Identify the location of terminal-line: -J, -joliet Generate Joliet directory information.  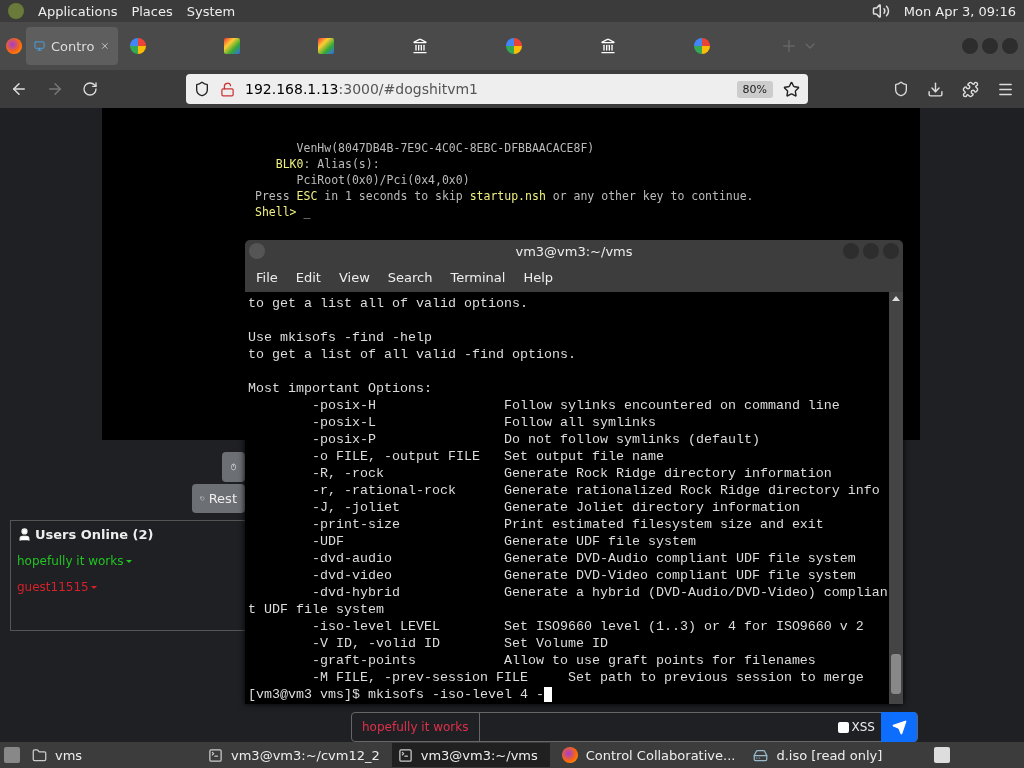
(556, 507).